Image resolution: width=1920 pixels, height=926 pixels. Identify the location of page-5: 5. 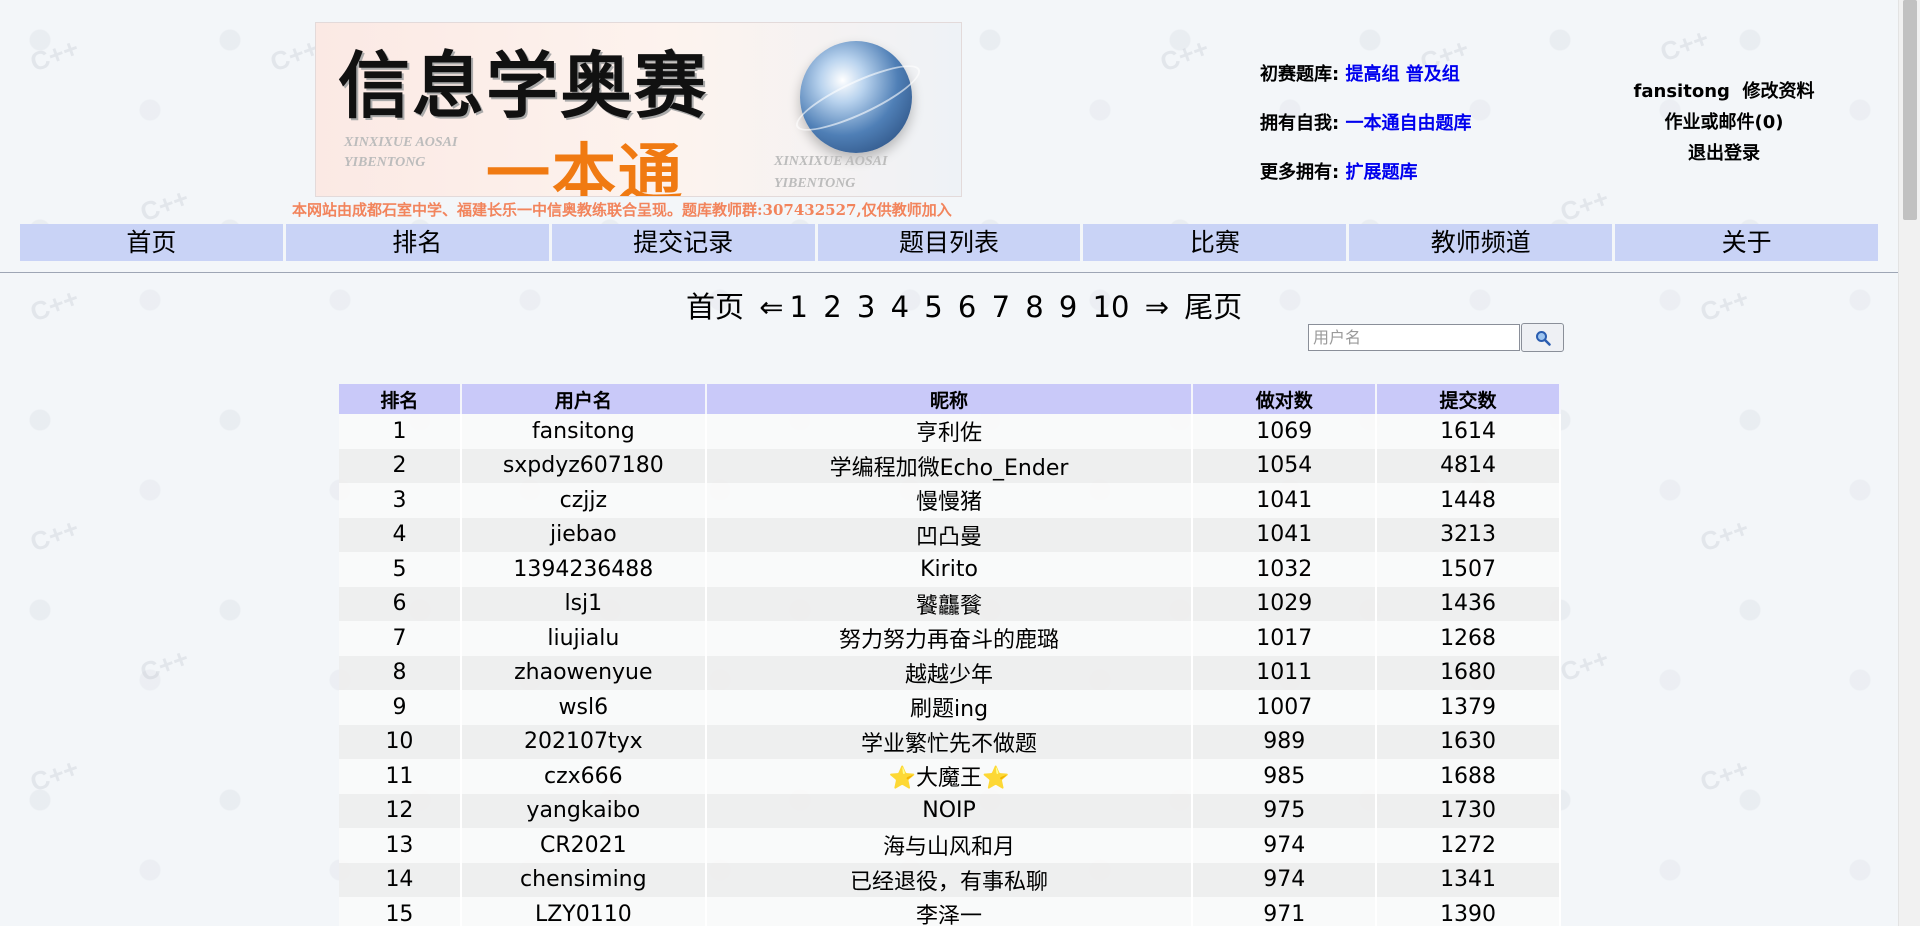
(933, 307).